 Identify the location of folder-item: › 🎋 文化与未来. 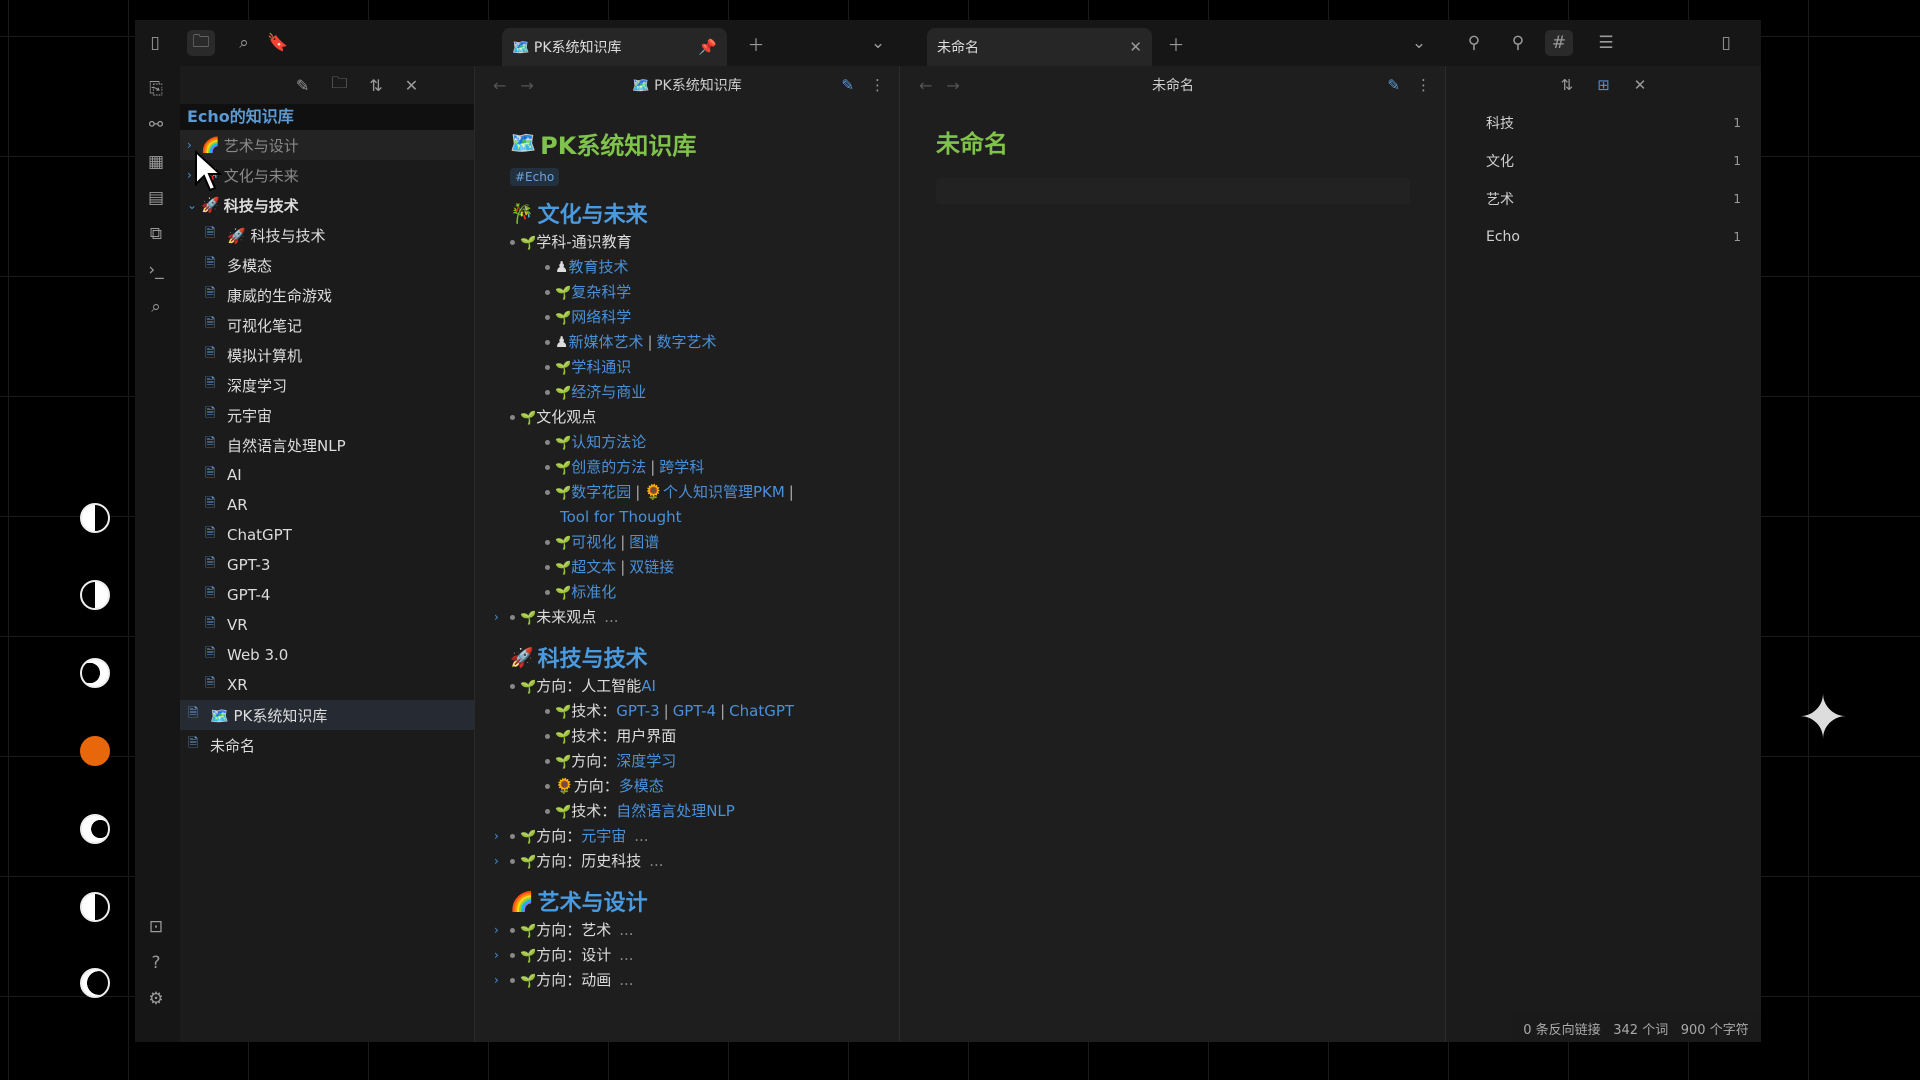
(327, 175).